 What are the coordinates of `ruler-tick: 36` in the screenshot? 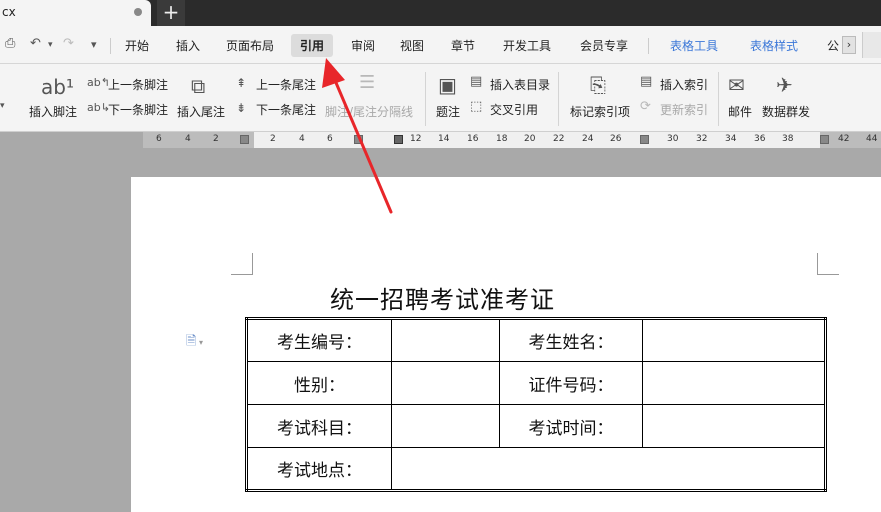 It's located at (760, 139).